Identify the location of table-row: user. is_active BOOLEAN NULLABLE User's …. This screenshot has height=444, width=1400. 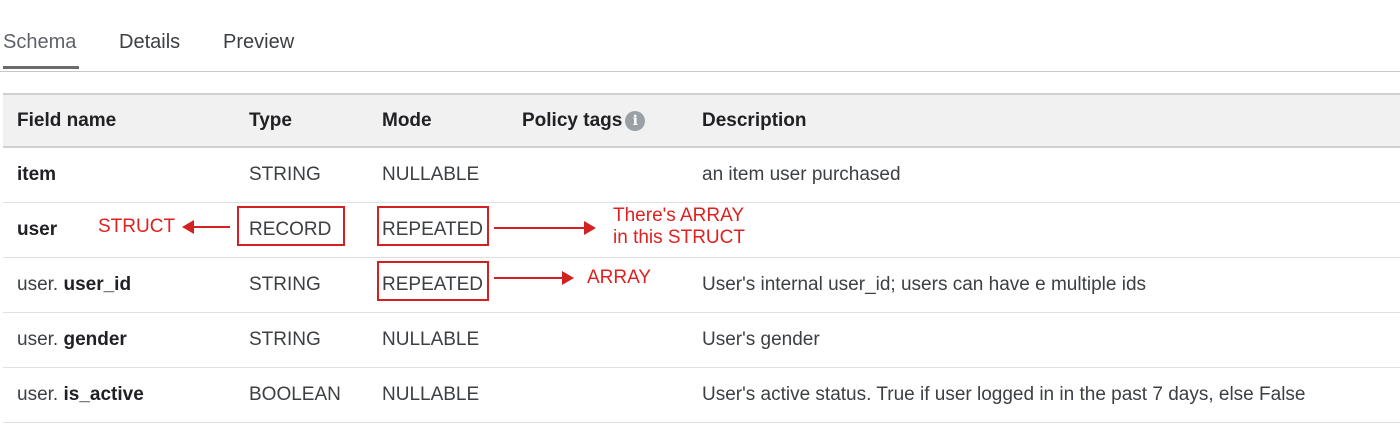
(701, 395).